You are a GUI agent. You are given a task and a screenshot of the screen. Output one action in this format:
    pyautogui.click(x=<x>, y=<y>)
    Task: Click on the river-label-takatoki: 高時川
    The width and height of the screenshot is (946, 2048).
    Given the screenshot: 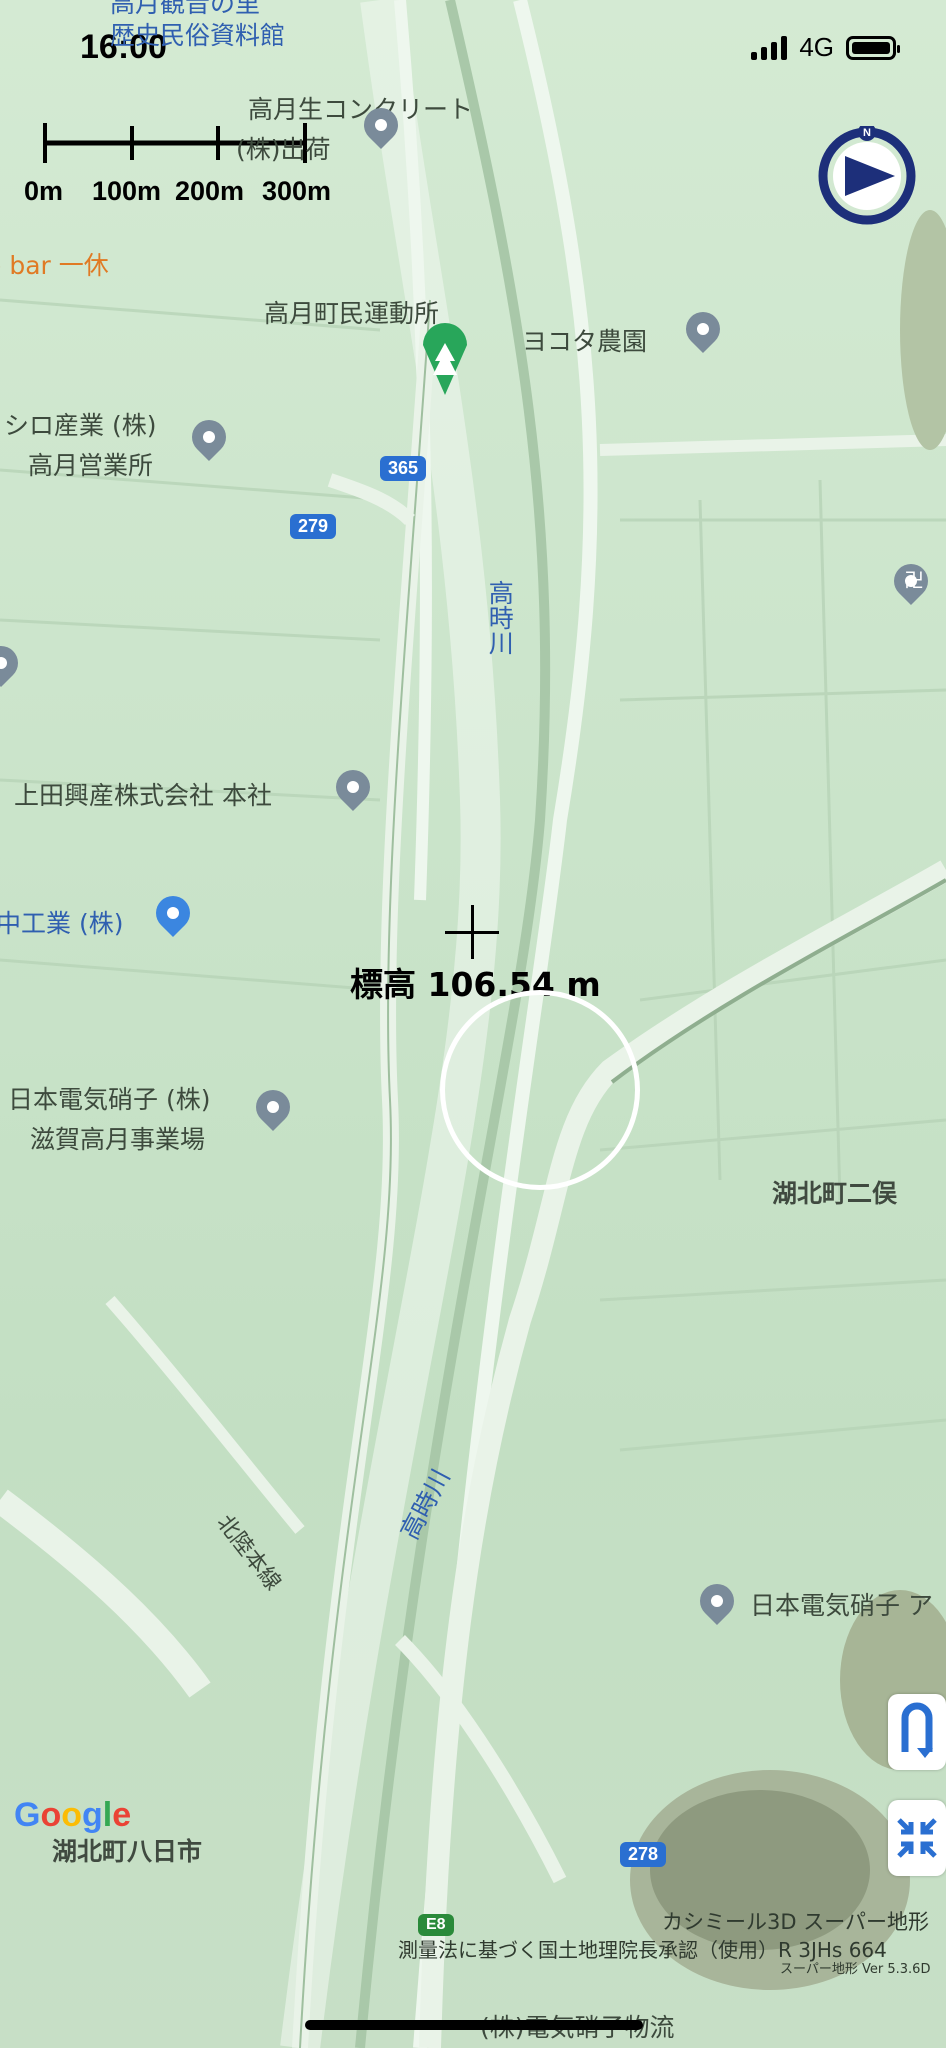 What is the action you would take?
    pyautogui.click(x=500, y=617)
    